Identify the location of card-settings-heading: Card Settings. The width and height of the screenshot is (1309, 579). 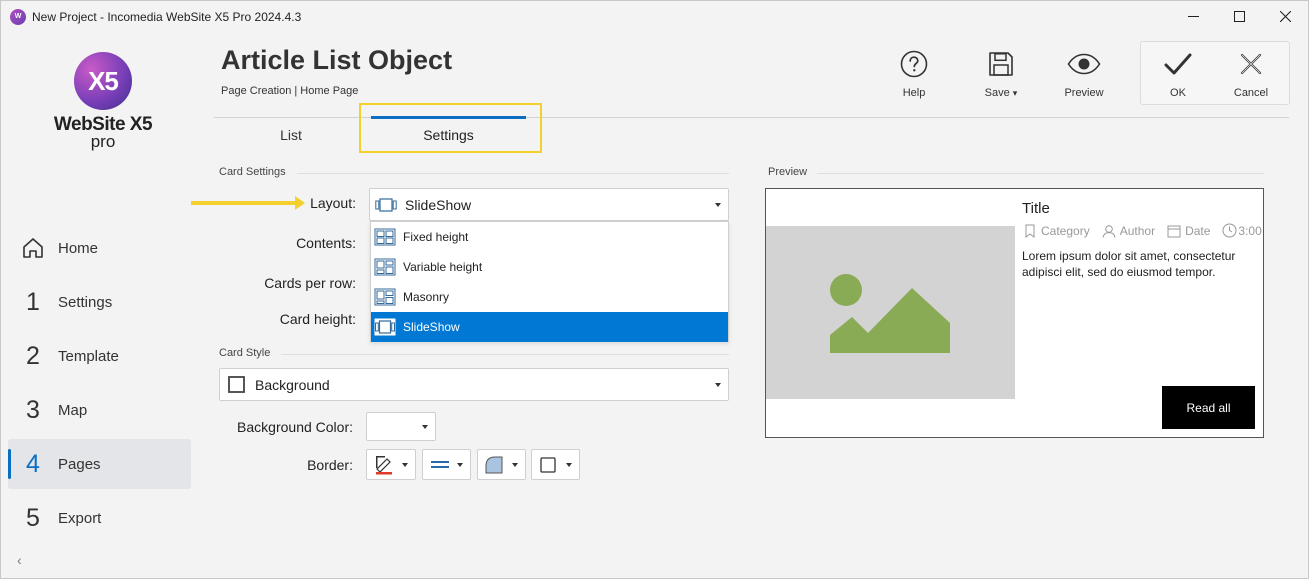
(252, 172).